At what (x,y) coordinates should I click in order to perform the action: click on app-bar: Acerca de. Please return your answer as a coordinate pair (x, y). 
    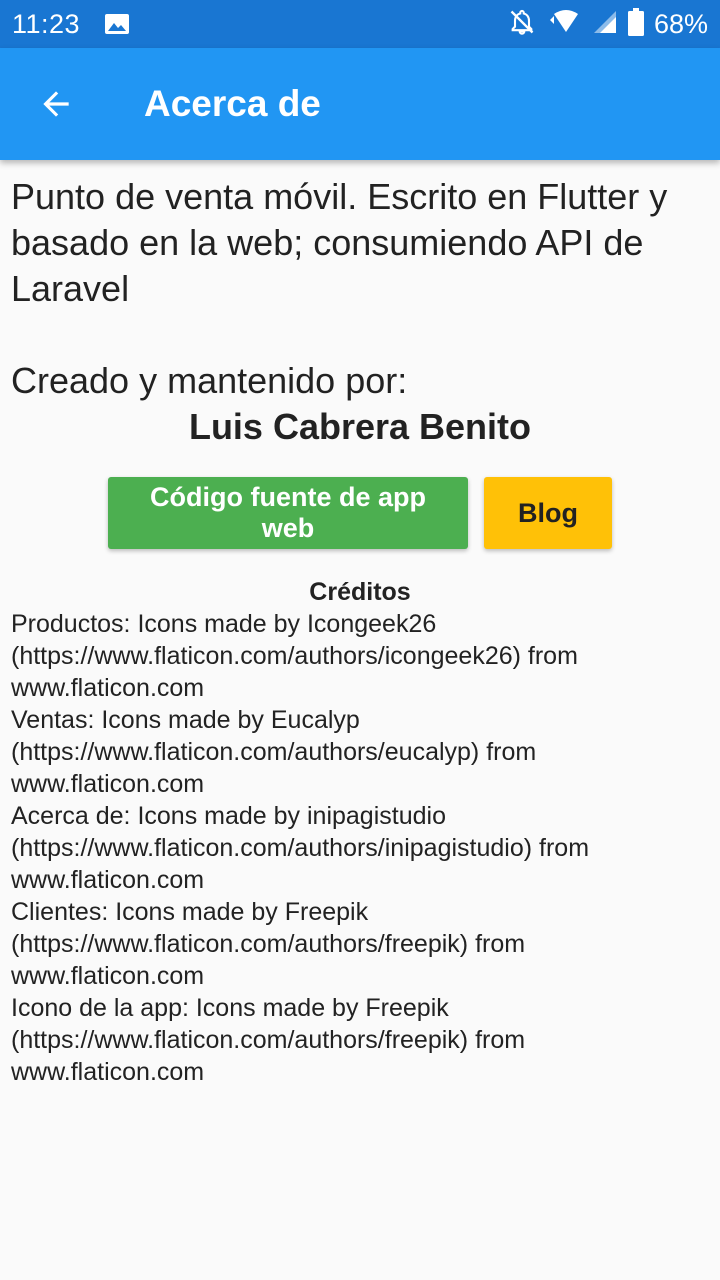
    Looking at the image, I should click on (360, 104).